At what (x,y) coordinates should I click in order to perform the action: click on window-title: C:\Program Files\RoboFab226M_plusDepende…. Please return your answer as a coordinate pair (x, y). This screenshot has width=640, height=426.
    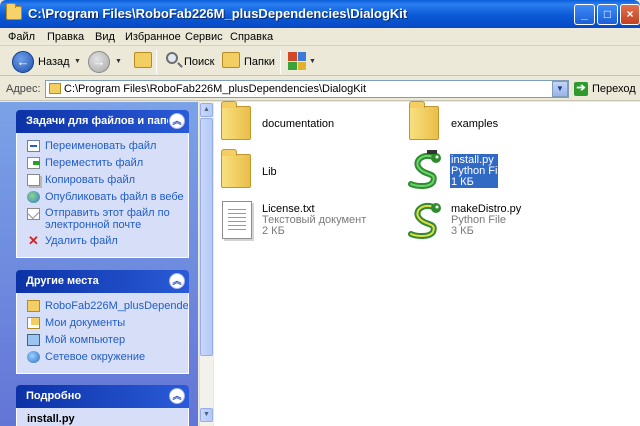
    Looking at the image, I should click on (218, 13).